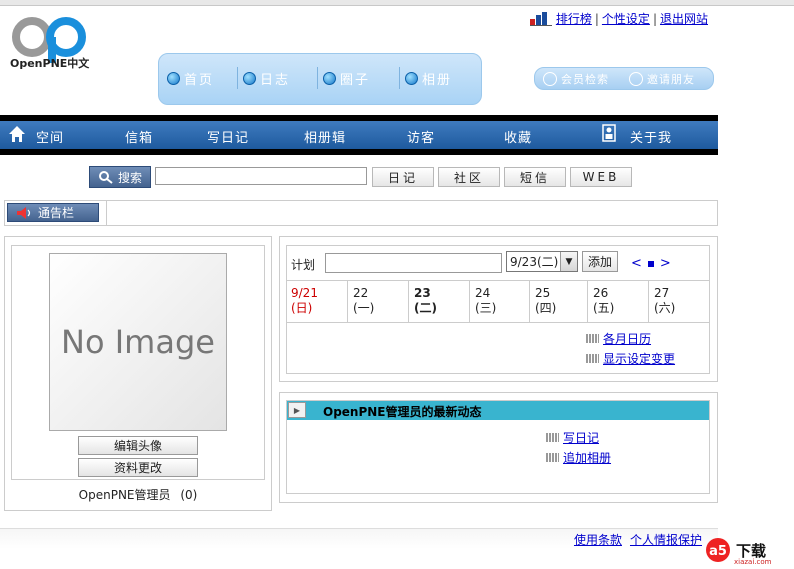 This screenshot has height=569, width=794. I want to click on search-diary-button: 日记, so click(403, 177).